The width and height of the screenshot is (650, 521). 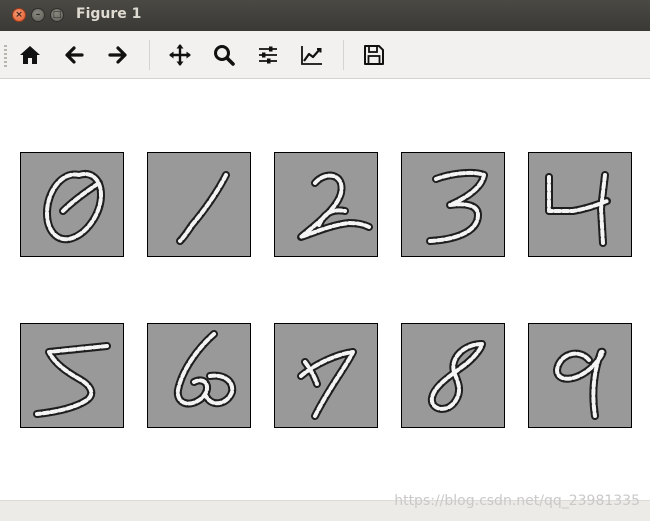 I want to click on window-maximize-button: □, so click(x=57, y=15).